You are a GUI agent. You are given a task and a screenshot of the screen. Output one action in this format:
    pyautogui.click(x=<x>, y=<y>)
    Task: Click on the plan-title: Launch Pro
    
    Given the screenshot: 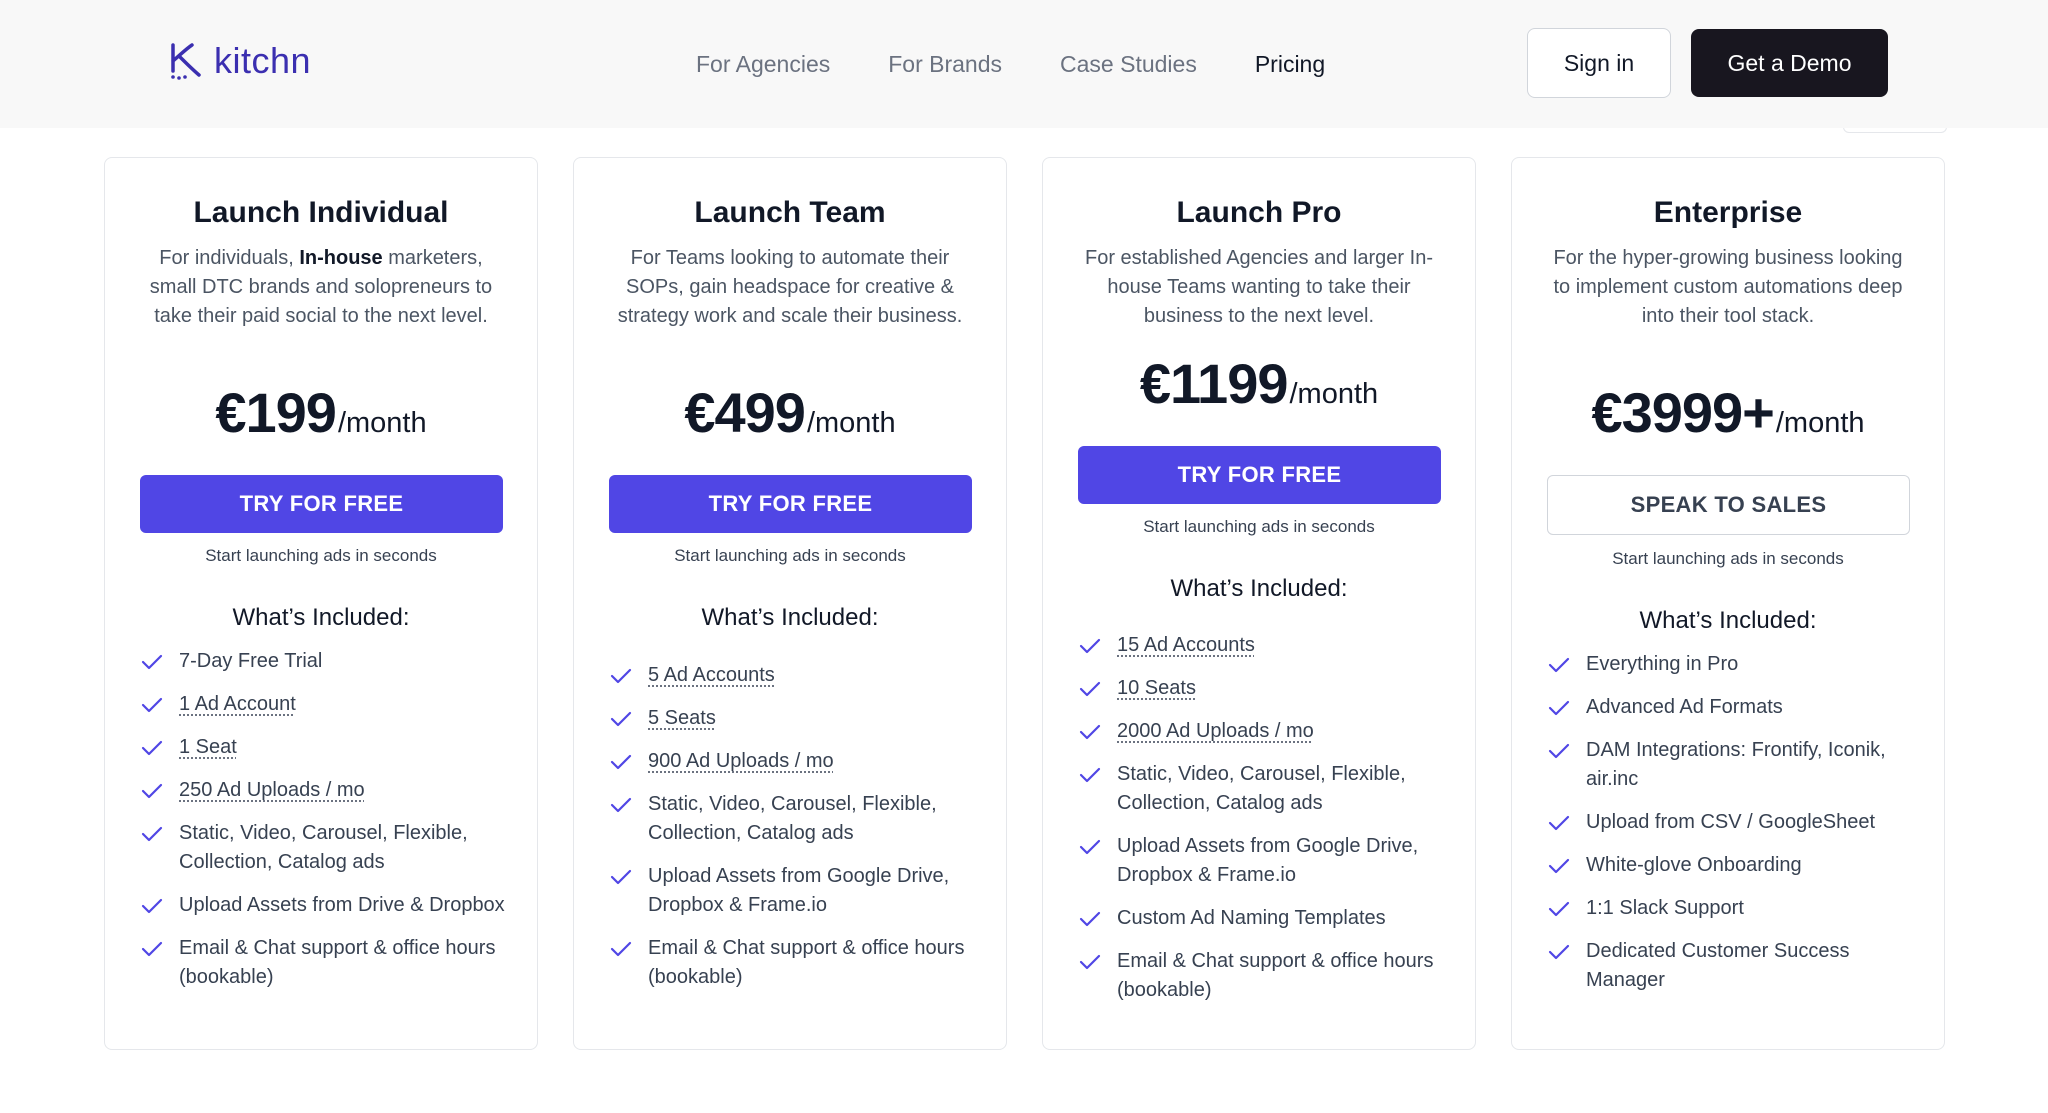 What is the action you would take?
    pyautogui.click(x=1259, y=212)
    